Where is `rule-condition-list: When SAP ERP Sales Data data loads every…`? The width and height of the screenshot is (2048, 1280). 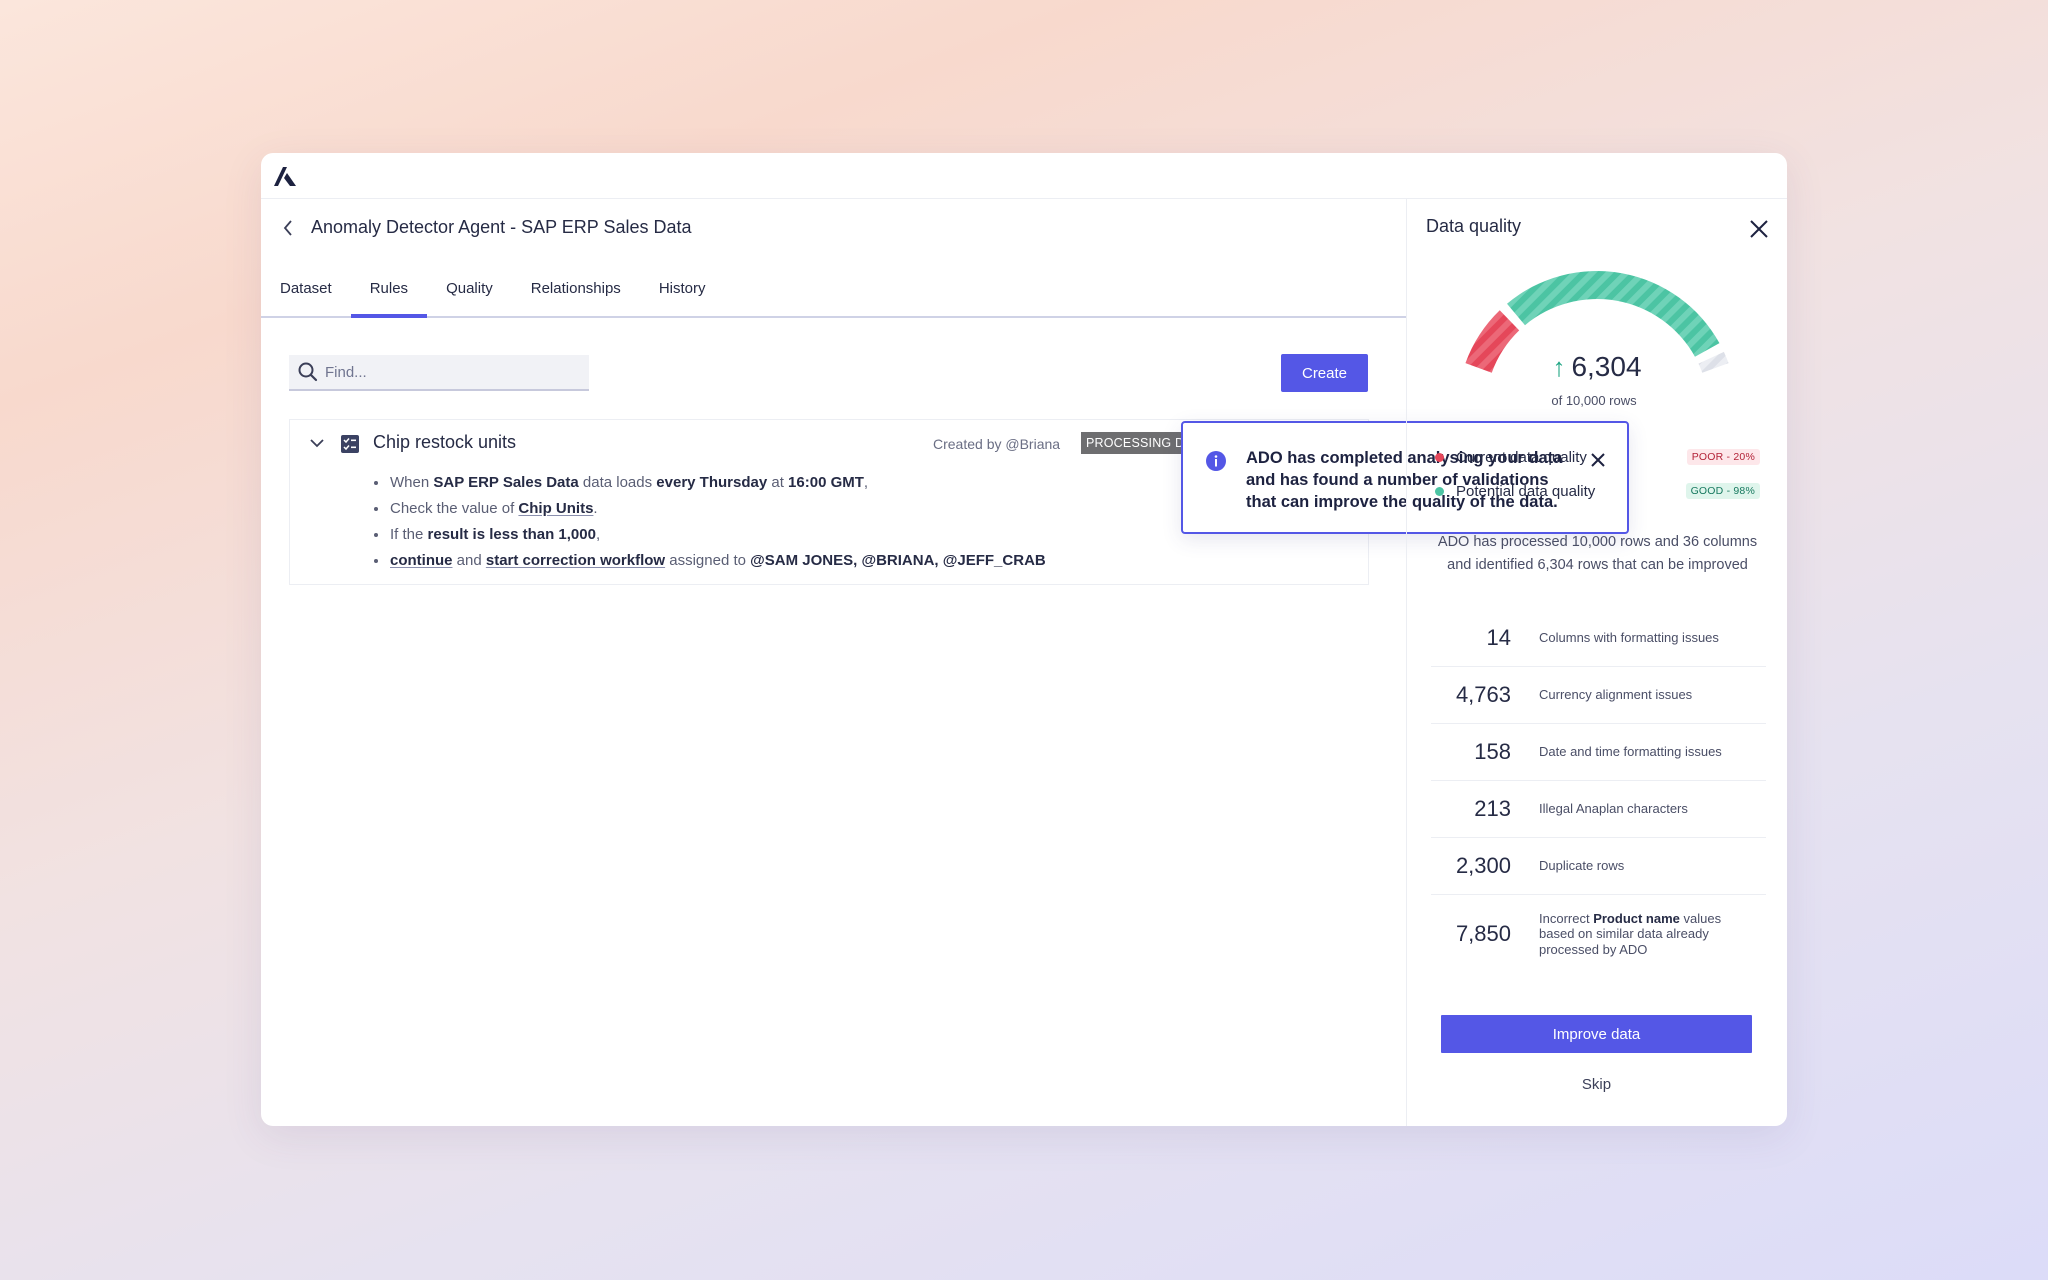
rule-condition-list: When SAP ERP Sales Data data loads every… is located at coordinates (710, 522).